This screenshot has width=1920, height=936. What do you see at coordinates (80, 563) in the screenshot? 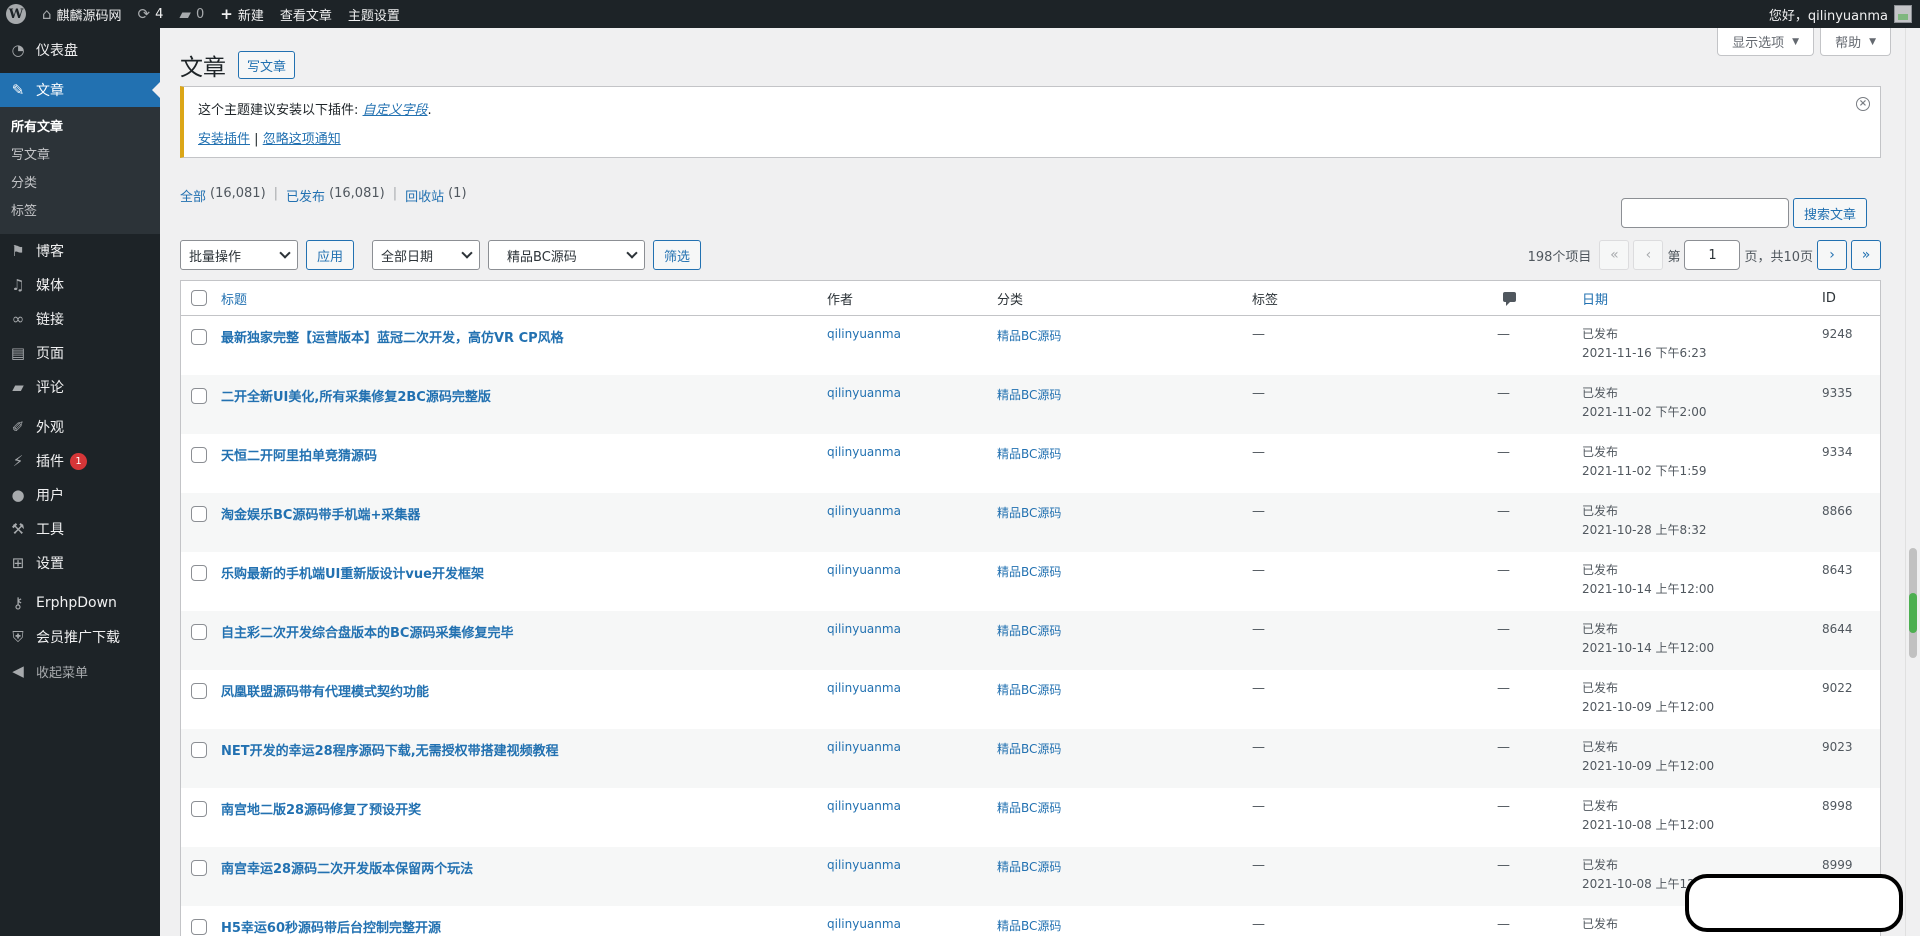
I see `sidebar-item-settings: ⊞ 设置` at bounding box center [80, 563].